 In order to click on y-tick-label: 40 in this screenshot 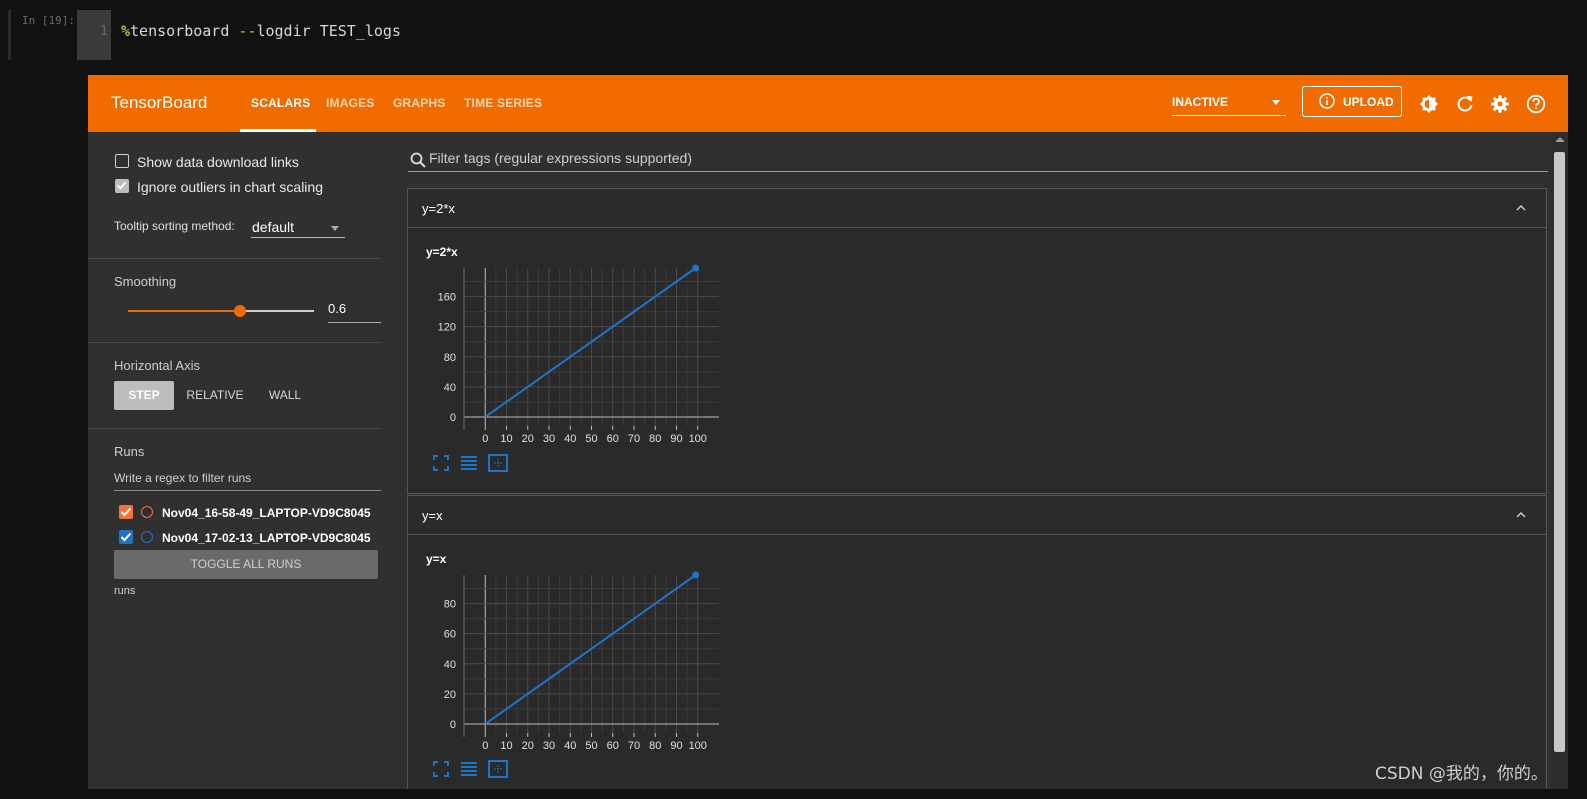, I will do `click(450, 388)`.